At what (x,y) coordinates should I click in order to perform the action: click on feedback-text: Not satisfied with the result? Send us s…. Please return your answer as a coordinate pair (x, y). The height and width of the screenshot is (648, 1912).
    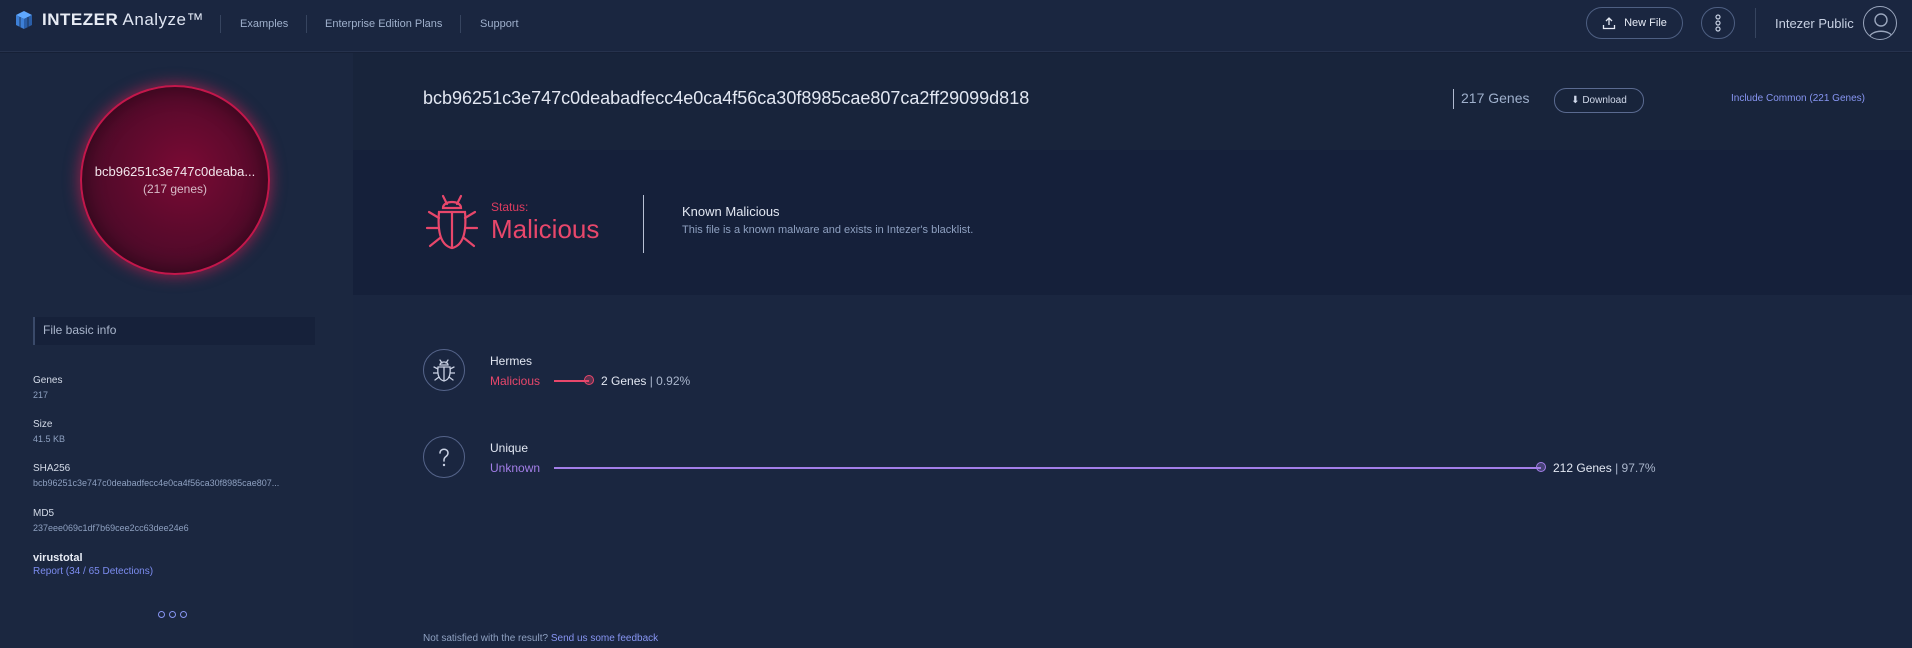
    Looking at the image, I should click on (541, 638).